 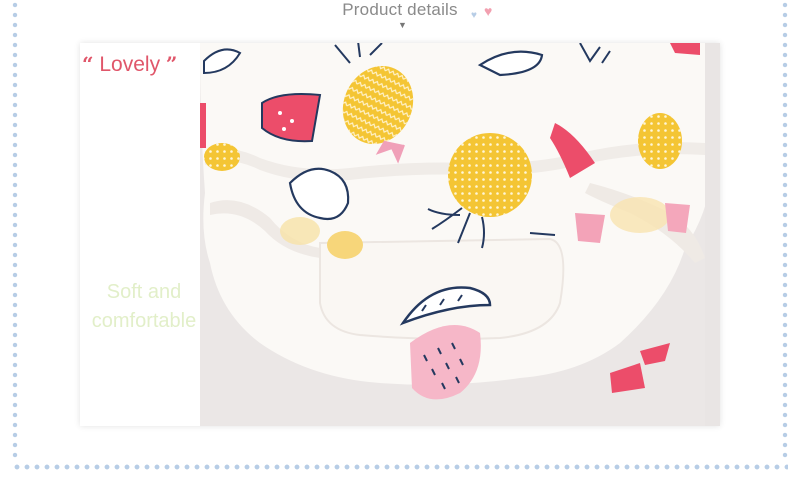 I want to click on feature-sidebar: “ Lovely ” Soft and comfortable, so click(x=140, y=234).